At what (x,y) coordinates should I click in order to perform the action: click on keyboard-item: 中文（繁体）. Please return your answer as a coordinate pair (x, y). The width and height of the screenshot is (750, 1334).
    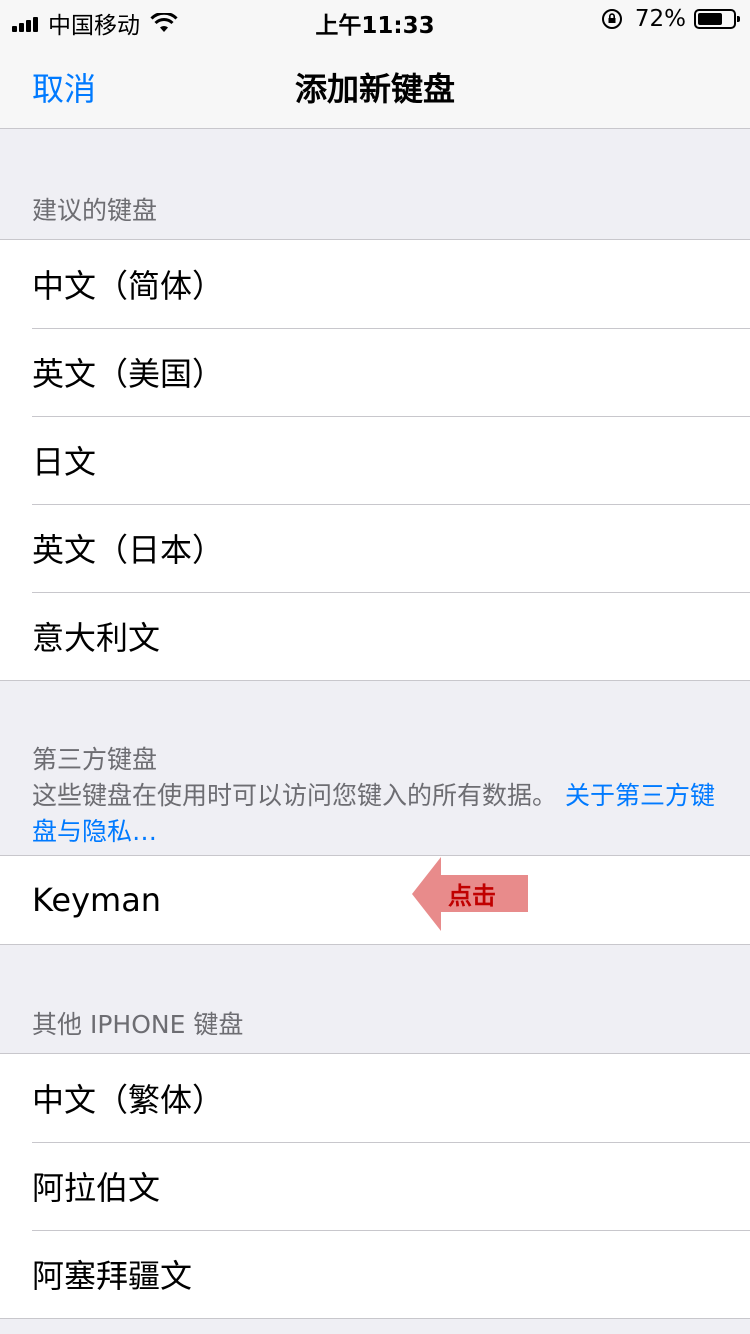
    Looking at the image, I should click on (375, 1098).